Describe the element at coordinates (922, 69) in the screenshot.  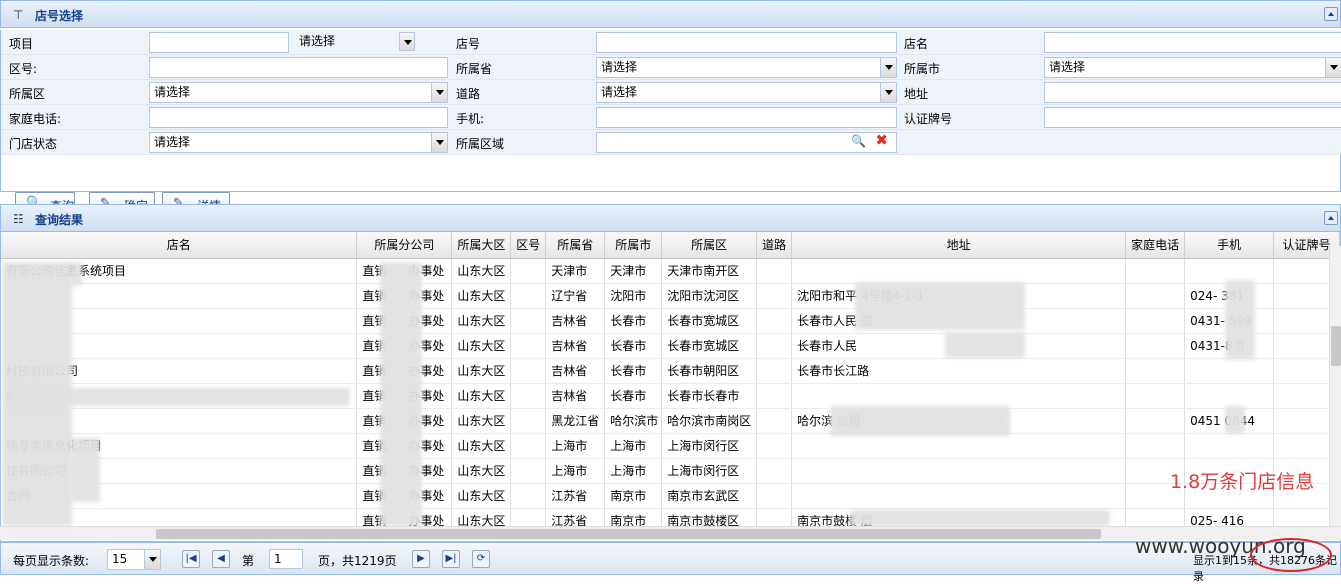
I see `field-label: 所属市` at that location.